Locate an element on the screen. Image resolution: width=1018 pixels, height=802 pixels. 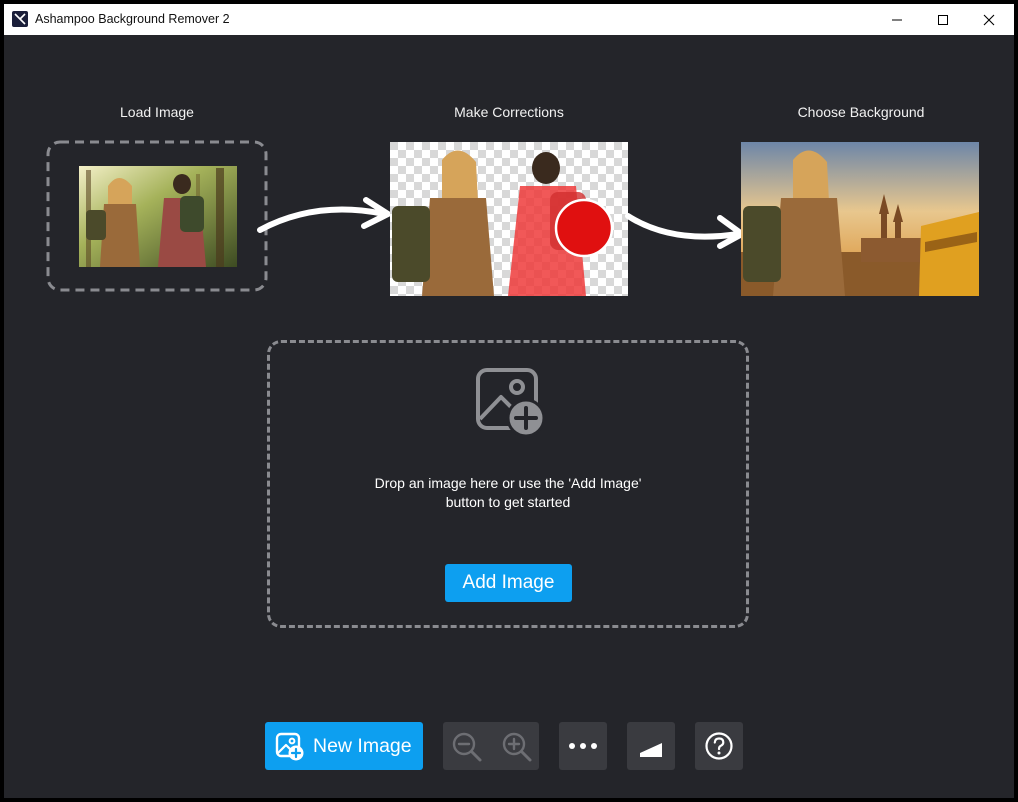
more-dots-icon is located at coordinates (583, 746).